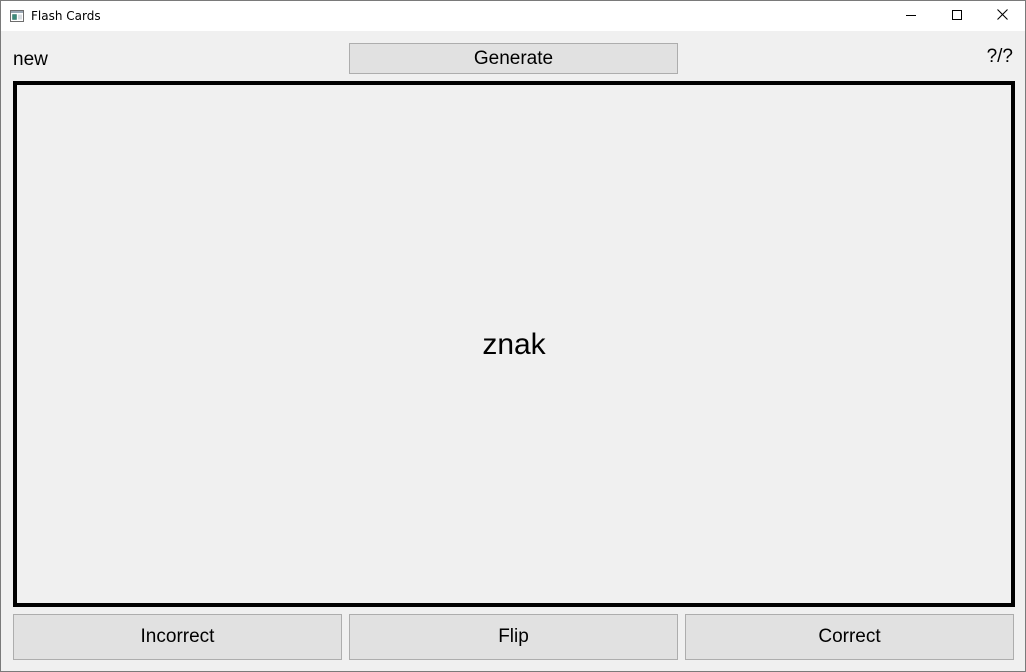 The image size is (1026, 672). What do you see at coordinates (513, 58) in the screenshot?
I see `generate-button: Generate` at bounding box center [513, 58].